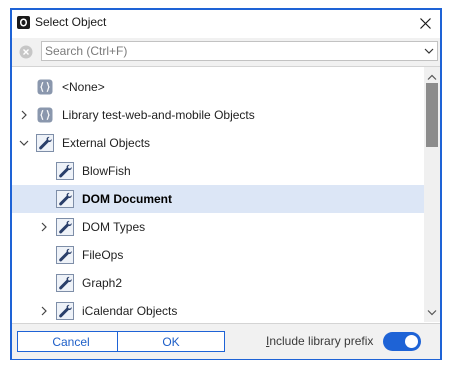 The image size is (458, 372). I want to click on tree-item-label: BlowFish, so click(106, 171).